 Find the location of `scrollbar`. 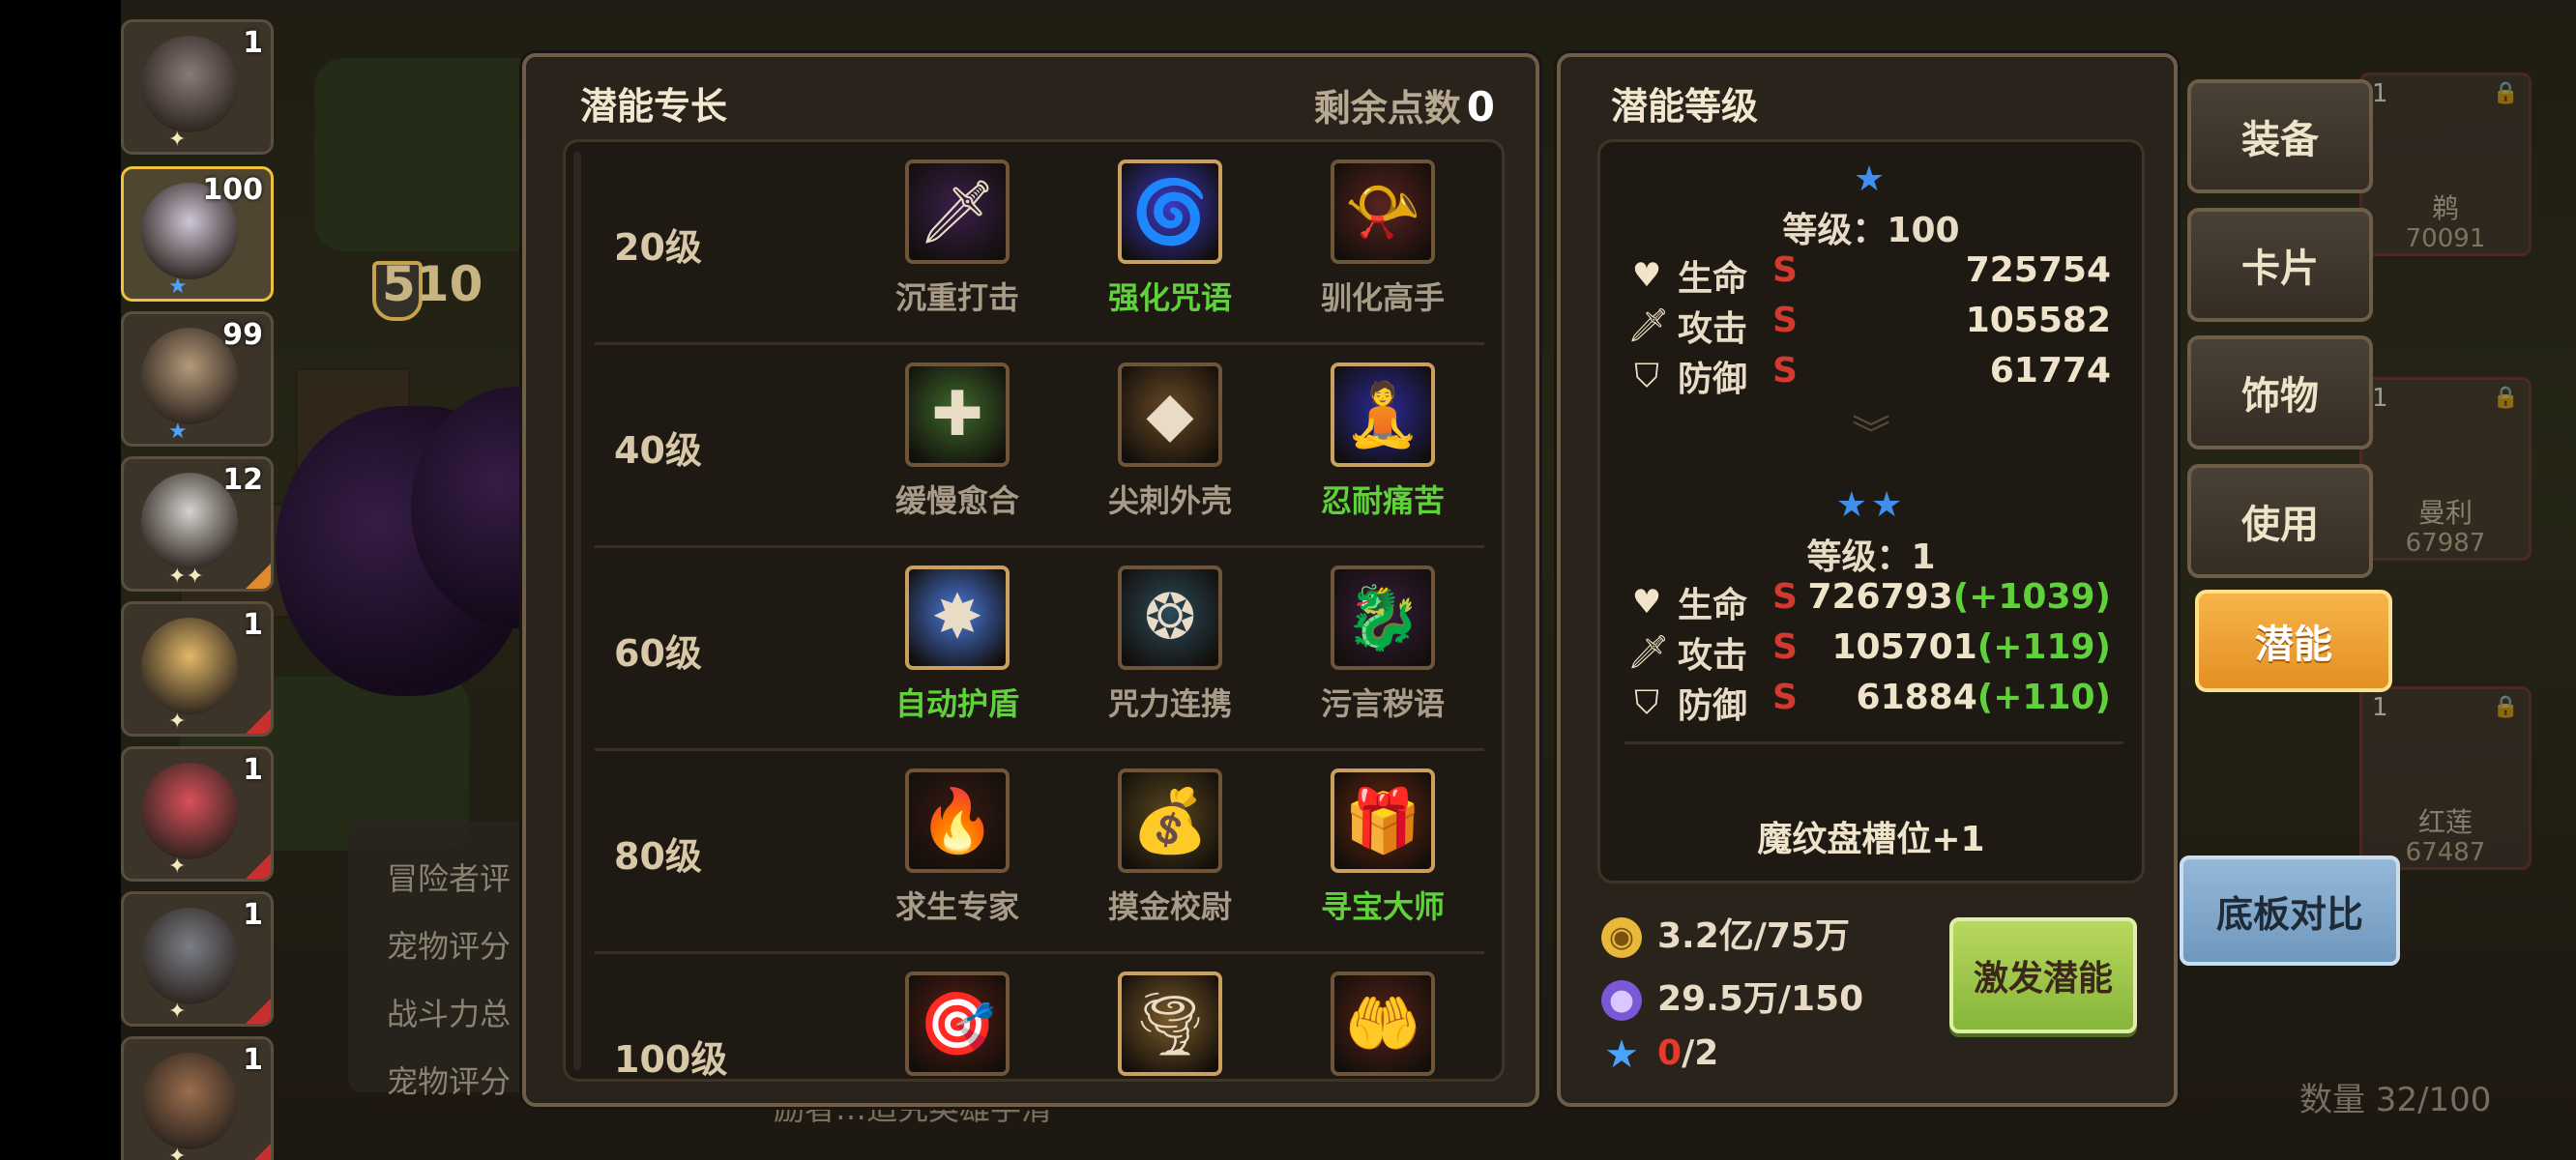

scrollbar is located at coordinates (577, 611).